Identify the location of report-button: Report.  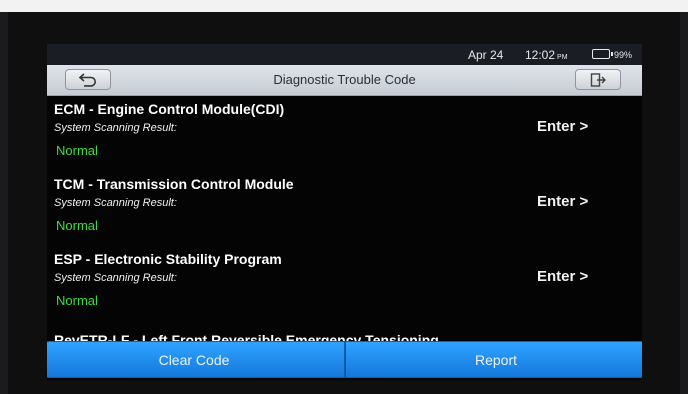
(493, 359).